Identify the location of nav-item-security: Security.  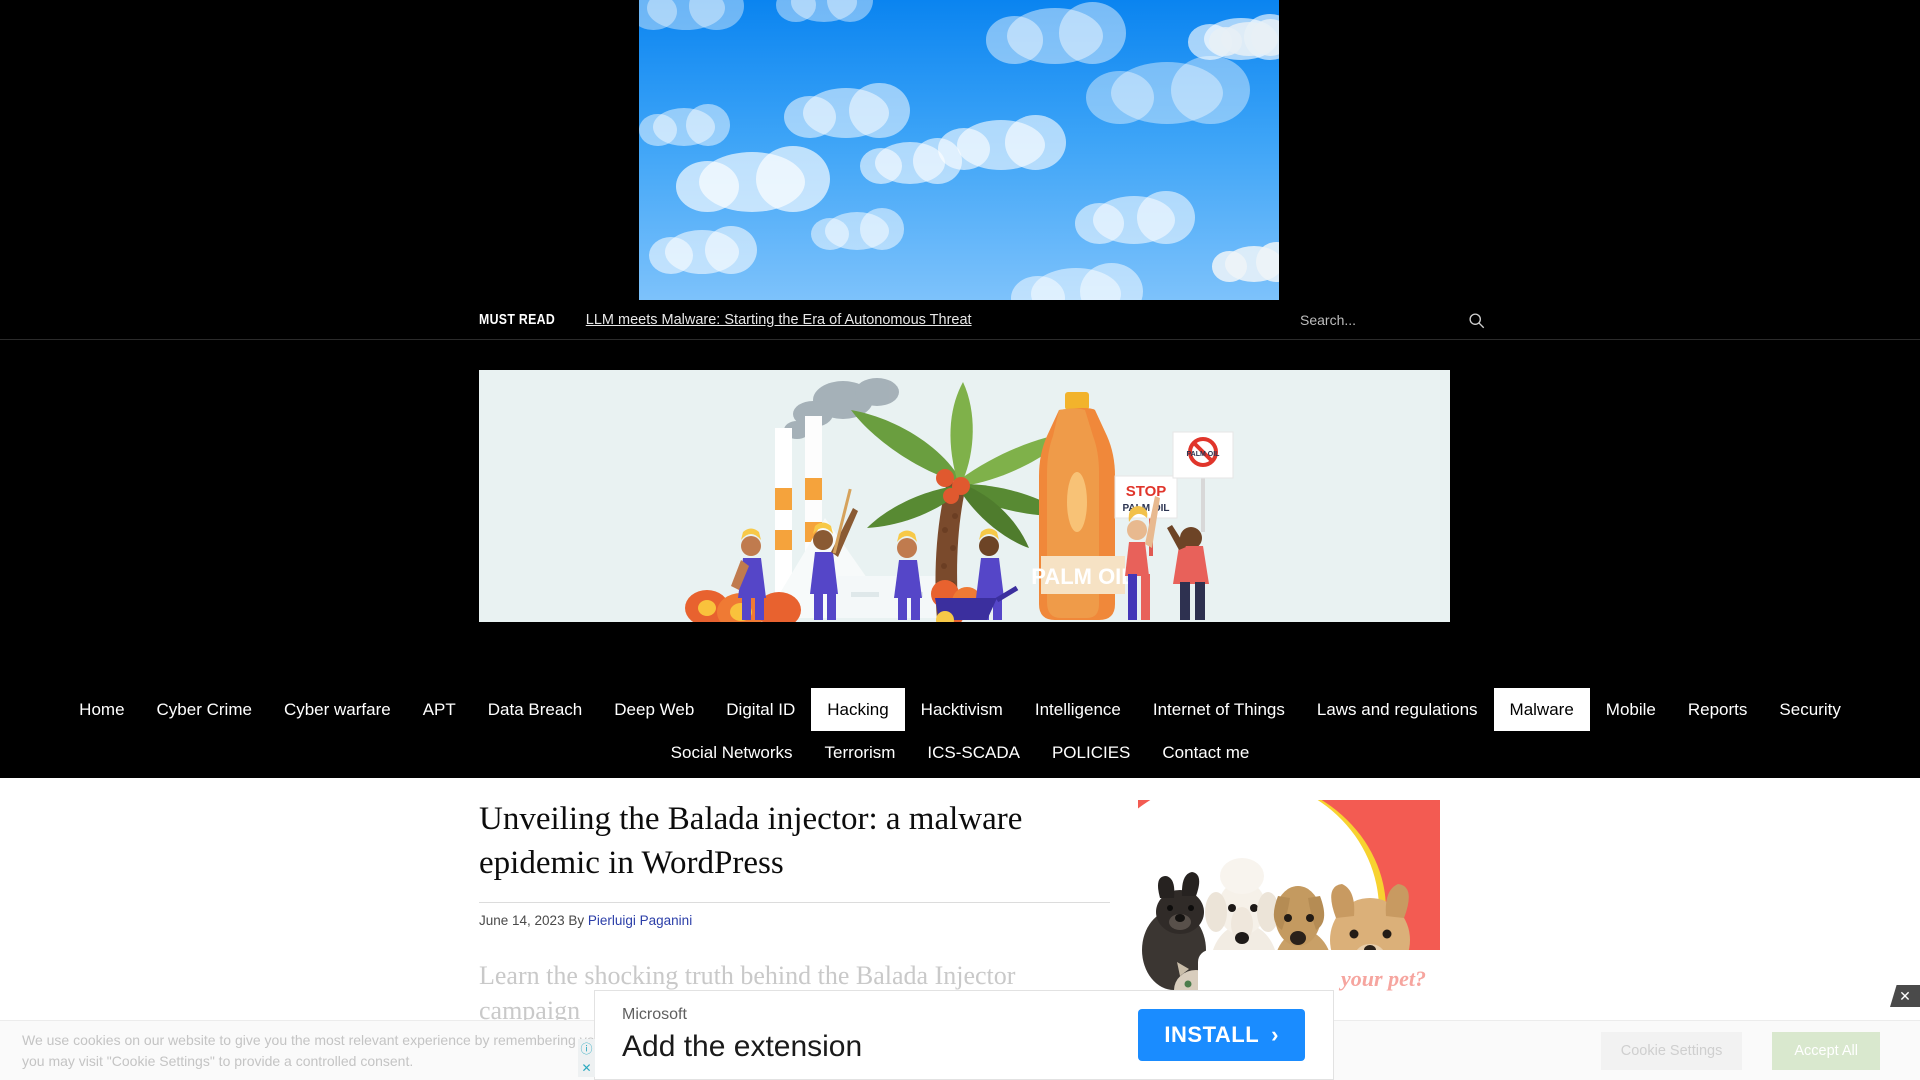
(1809, 709).